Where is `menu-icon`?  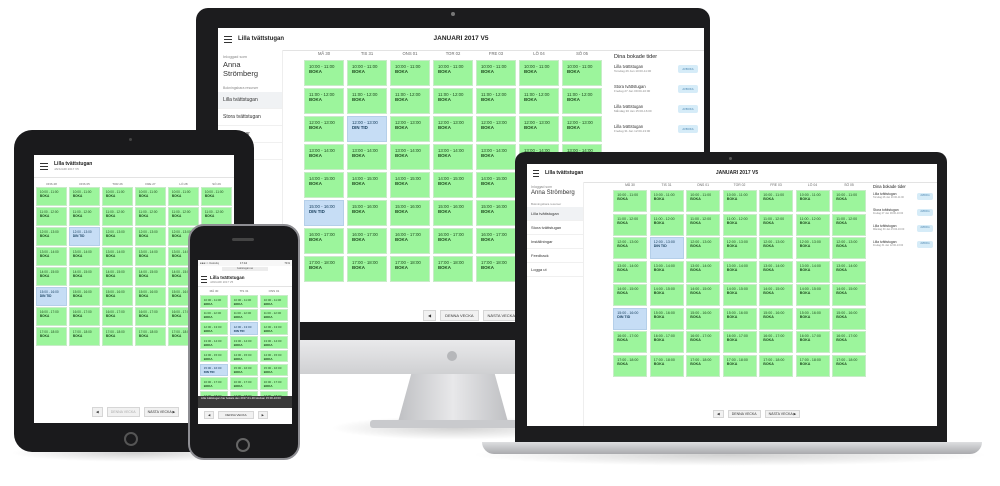 menu-icon is located at coordinates (228, 39).